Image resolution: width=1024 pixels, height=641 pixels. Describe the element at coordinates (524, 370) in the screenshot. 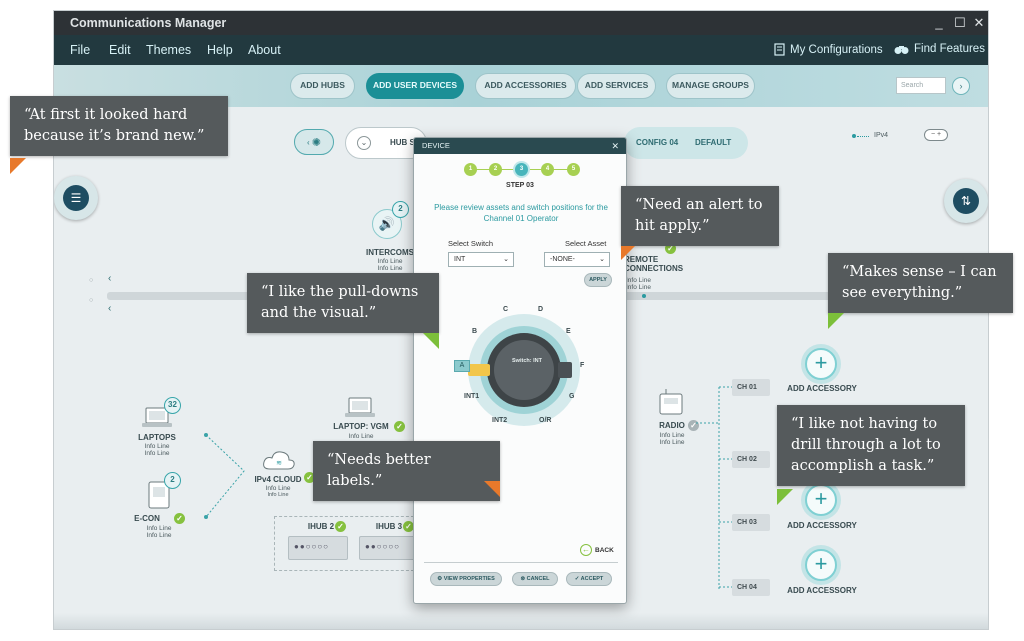

I see `switch-dial` at that location.